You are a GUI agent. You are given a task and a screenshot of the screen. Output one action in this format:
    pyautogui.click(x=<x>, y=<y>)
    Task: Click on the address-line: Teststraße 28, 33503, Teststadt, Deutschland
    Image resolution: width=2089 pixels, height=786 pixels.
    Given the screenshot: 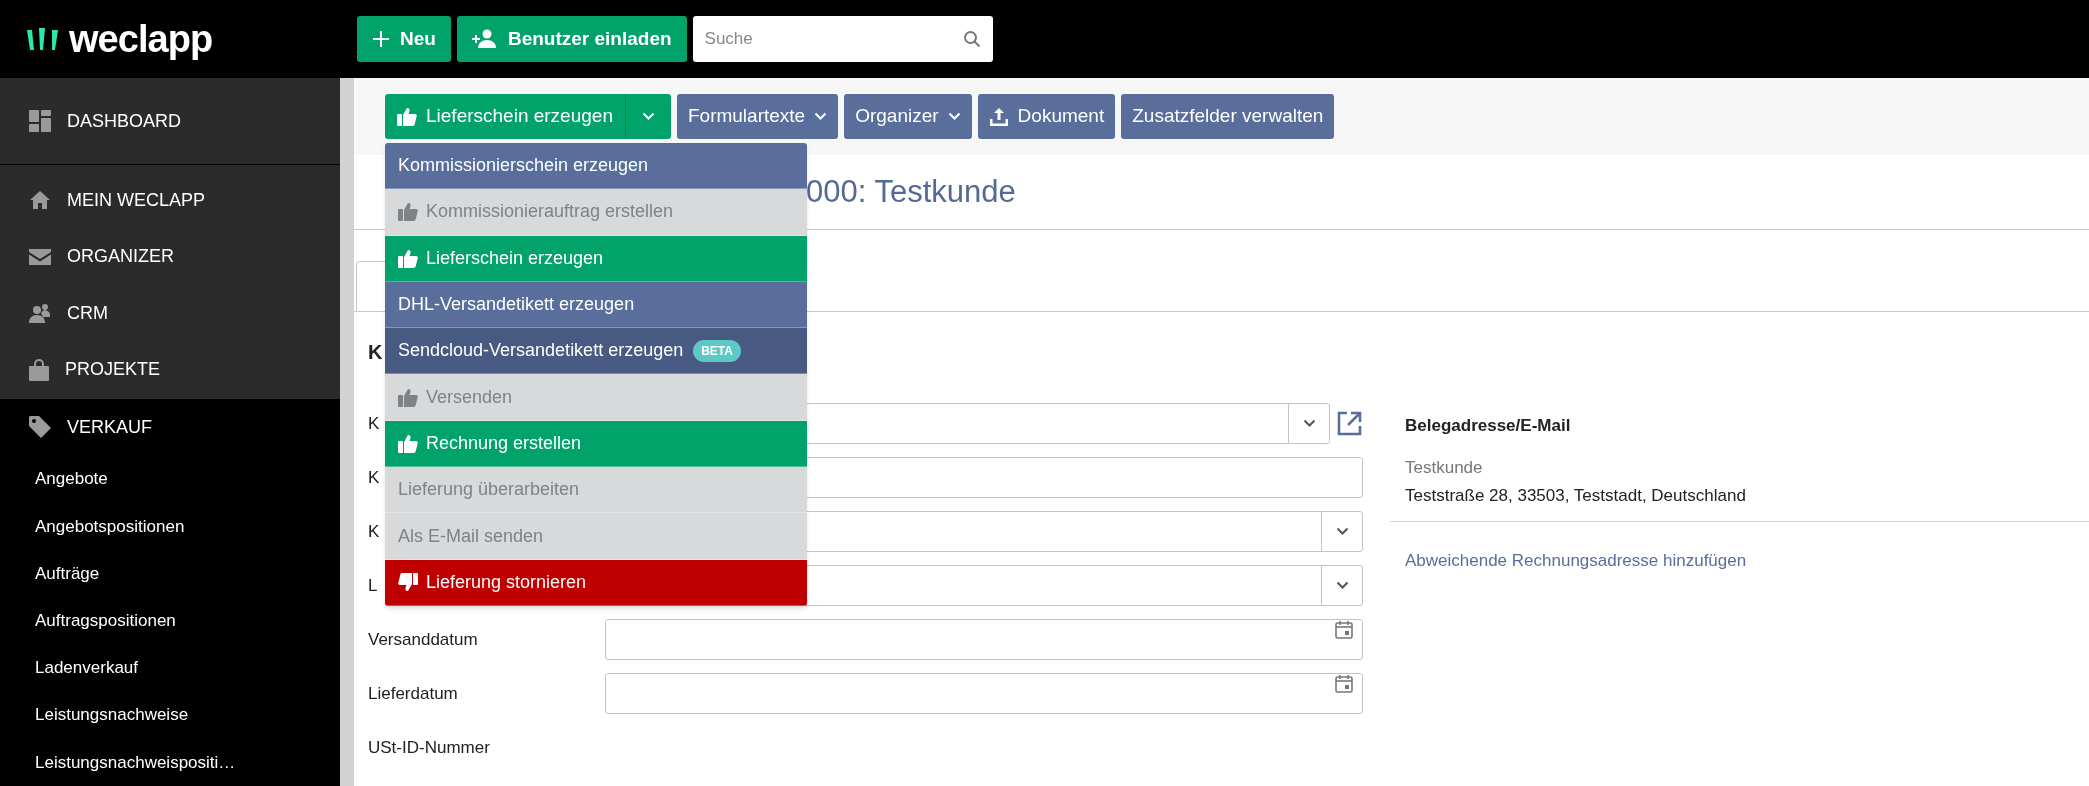 What is the action you would take?
    pyautogui.click(x=1575, y=496)
    